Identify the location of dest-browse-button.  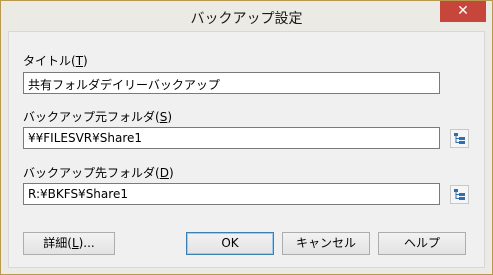
(459, 194).